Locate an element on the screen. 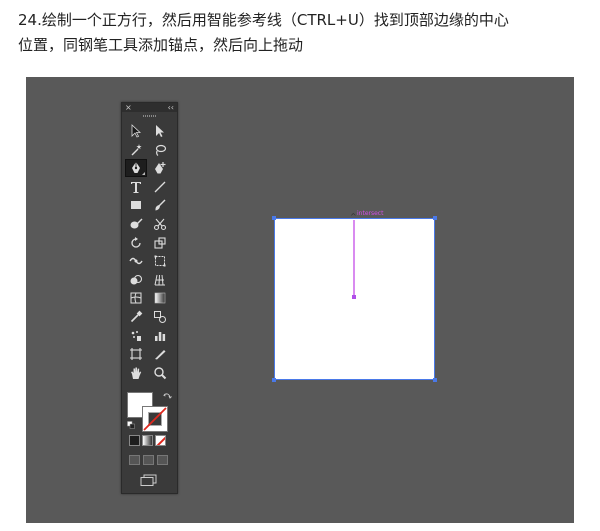  free-transform-tool-icon is located at coordinates (161, 261).